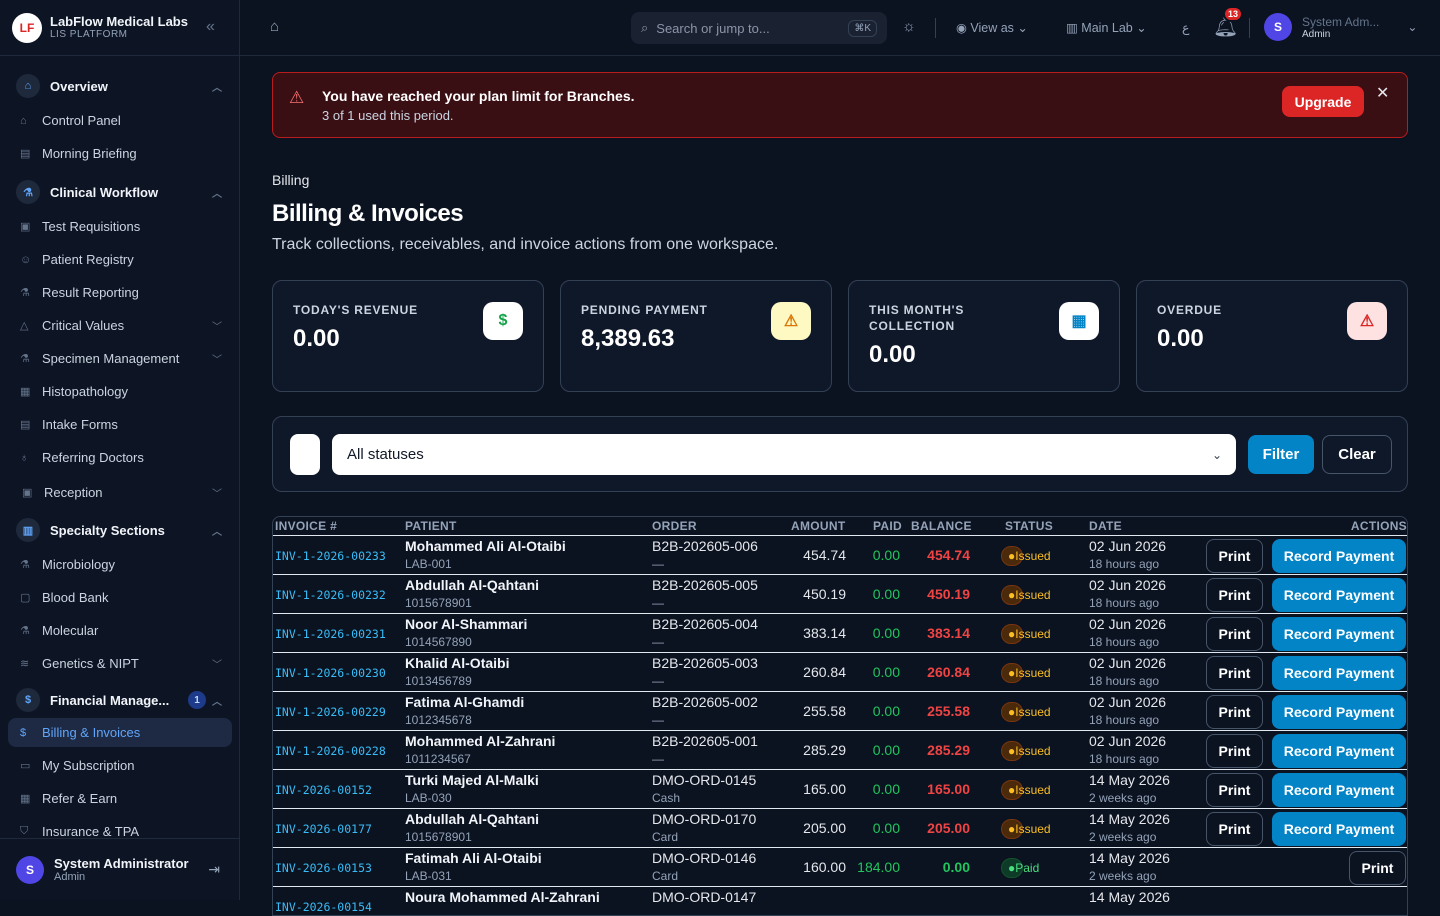 This screenshot has width=1440, height=916. What do you see at coordinates (120, 700) in the screenshot?
I see `nav-section-financial: $ Financial Manage... 1 ︿` at bounding box center [120, 700].